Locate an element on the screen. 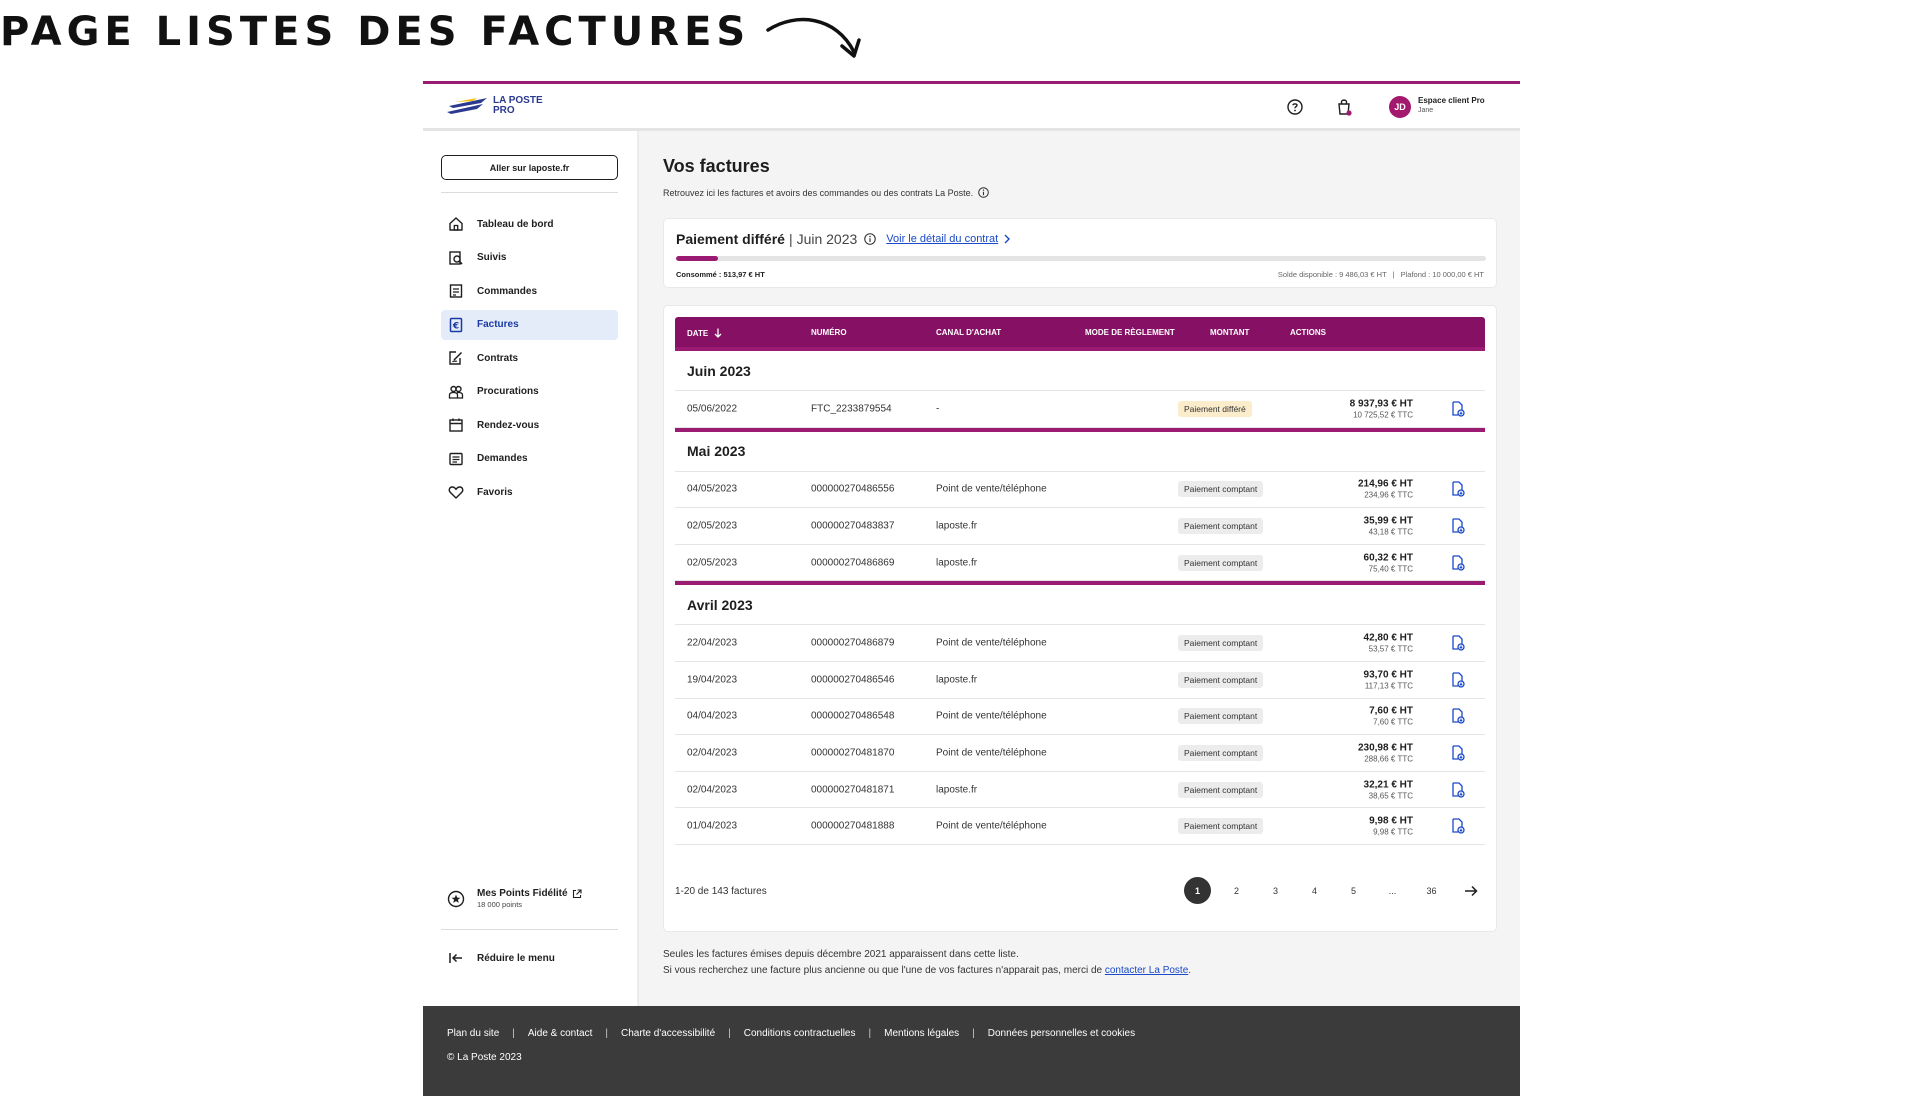 The height and width of the screenshot is (1096, 1920). logo-line-2: PRO is located at coordinates (504, 110).